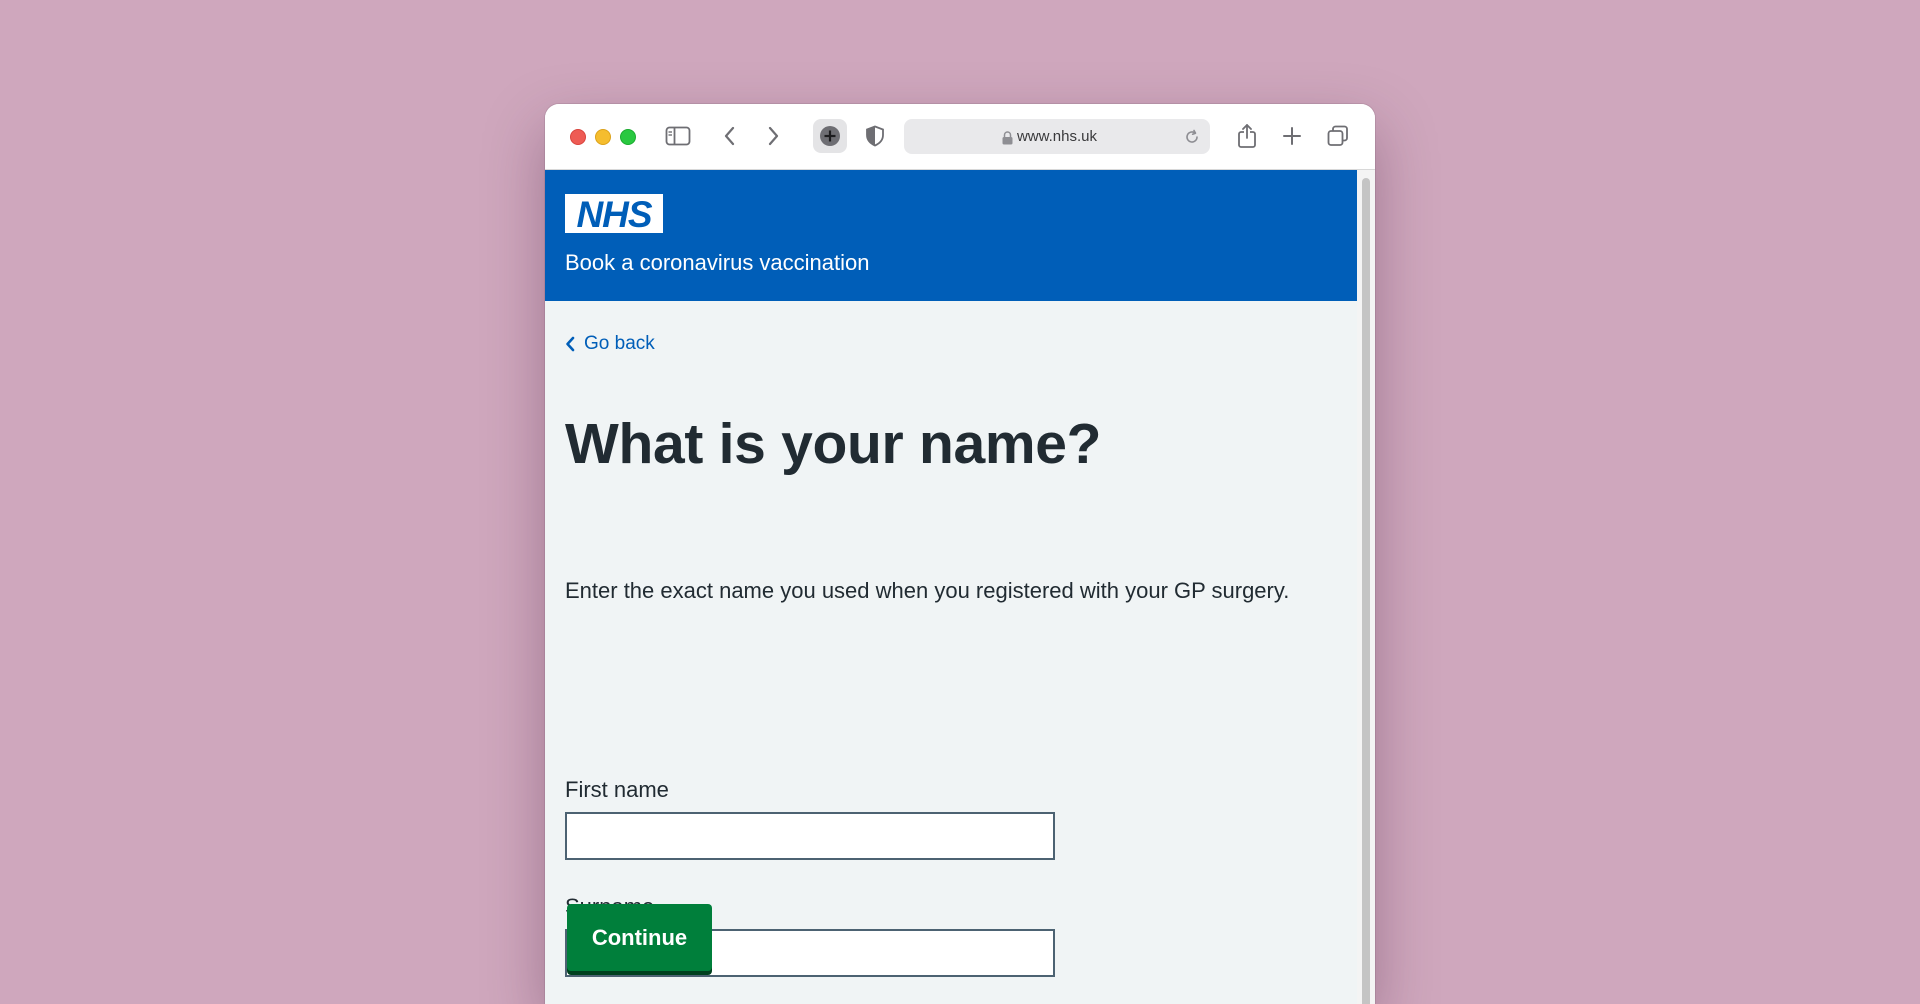  Describe the element at coordinates (617, 789) in the screenshot. I see `first-name-label: First name` at that location.